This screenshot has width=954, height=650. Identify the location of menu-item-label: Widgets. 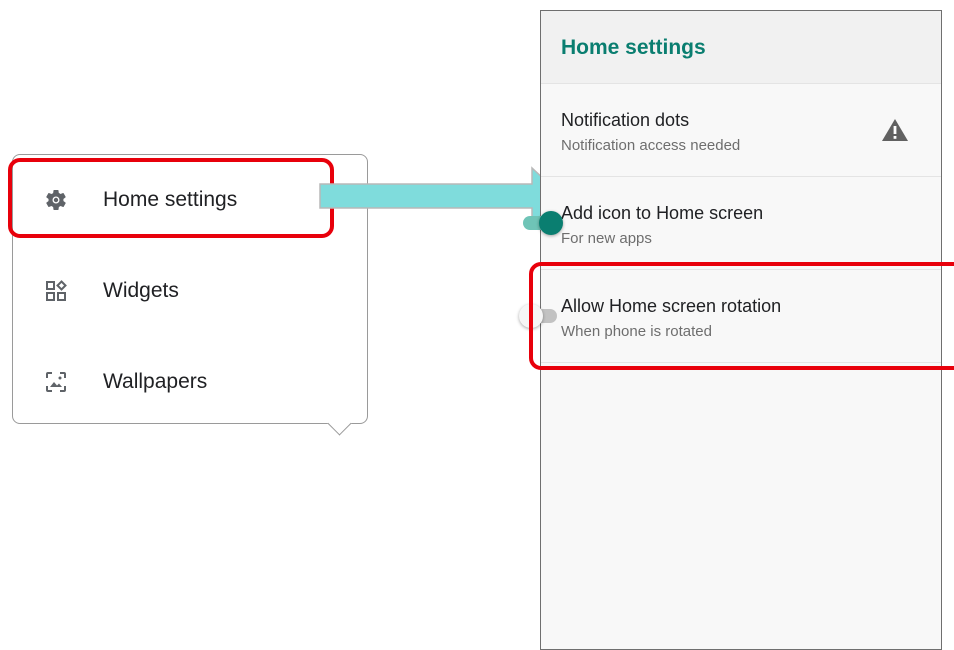
(141, 290).